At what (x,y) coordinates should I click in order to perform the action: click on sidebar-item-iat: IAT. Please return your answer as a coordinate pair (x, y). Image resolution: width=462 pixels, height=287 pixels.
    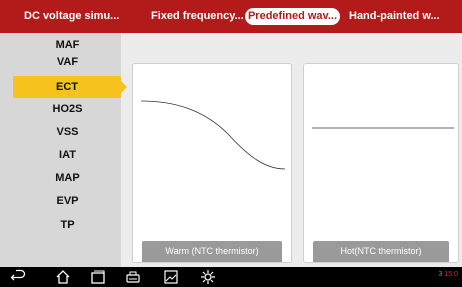
    Looking at the image, I should click on (67, 155).